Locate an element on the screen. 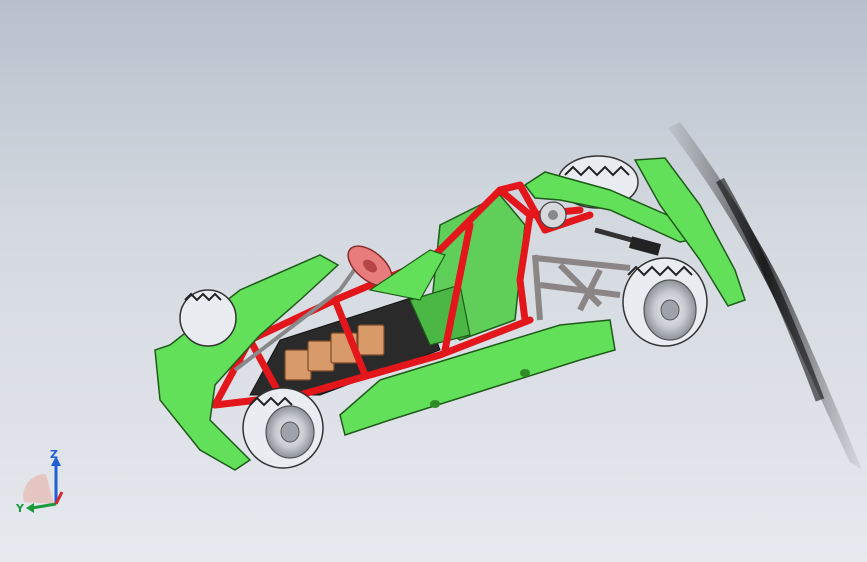  triad-z-label: Z is located at coordinates (54, 454).